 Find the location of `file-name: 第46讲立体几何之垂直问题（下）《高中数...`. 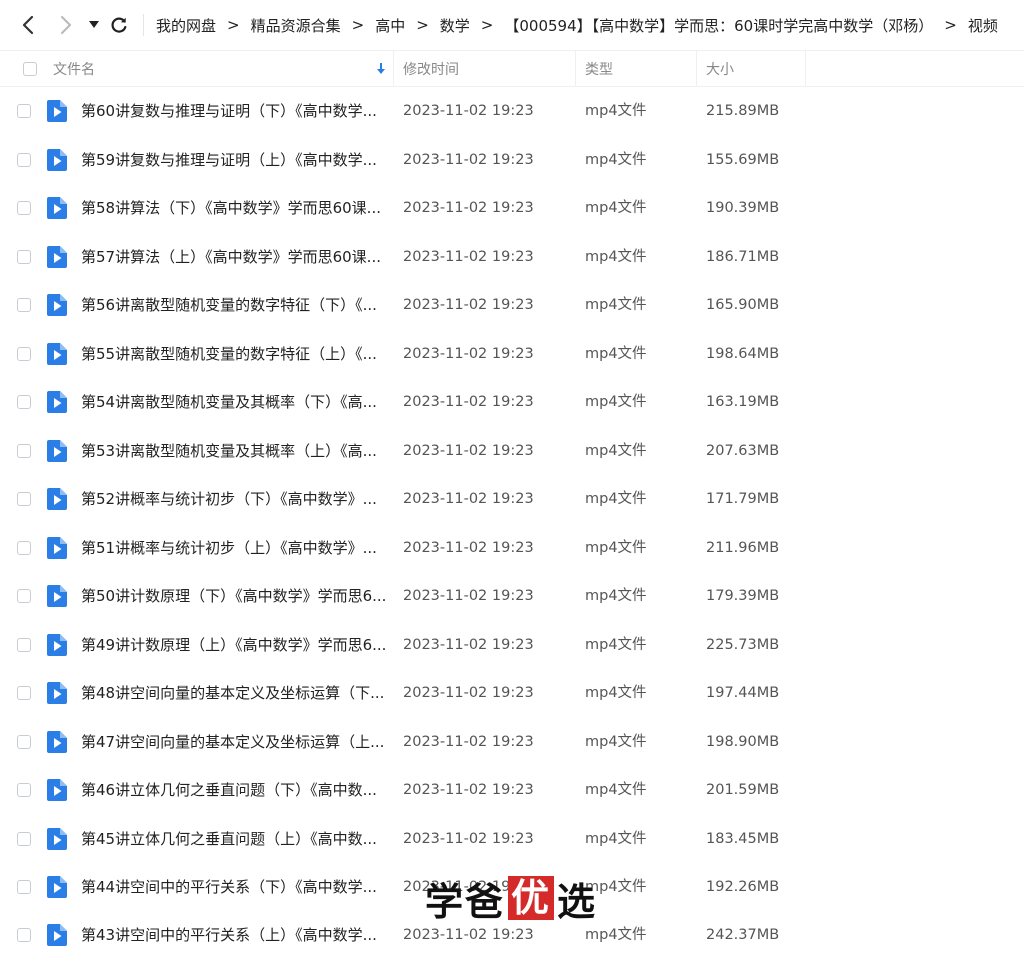

file-name: 第46讲立体几何之垂直问题（下）《高中数... is located at coordinates (229, 790).